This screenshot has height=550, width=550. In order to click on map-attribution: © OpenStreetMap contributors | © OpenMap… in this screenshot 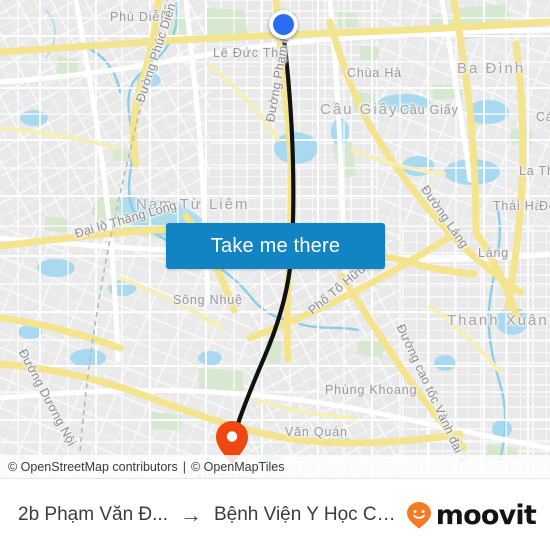, I will do `click(275, 466)`.